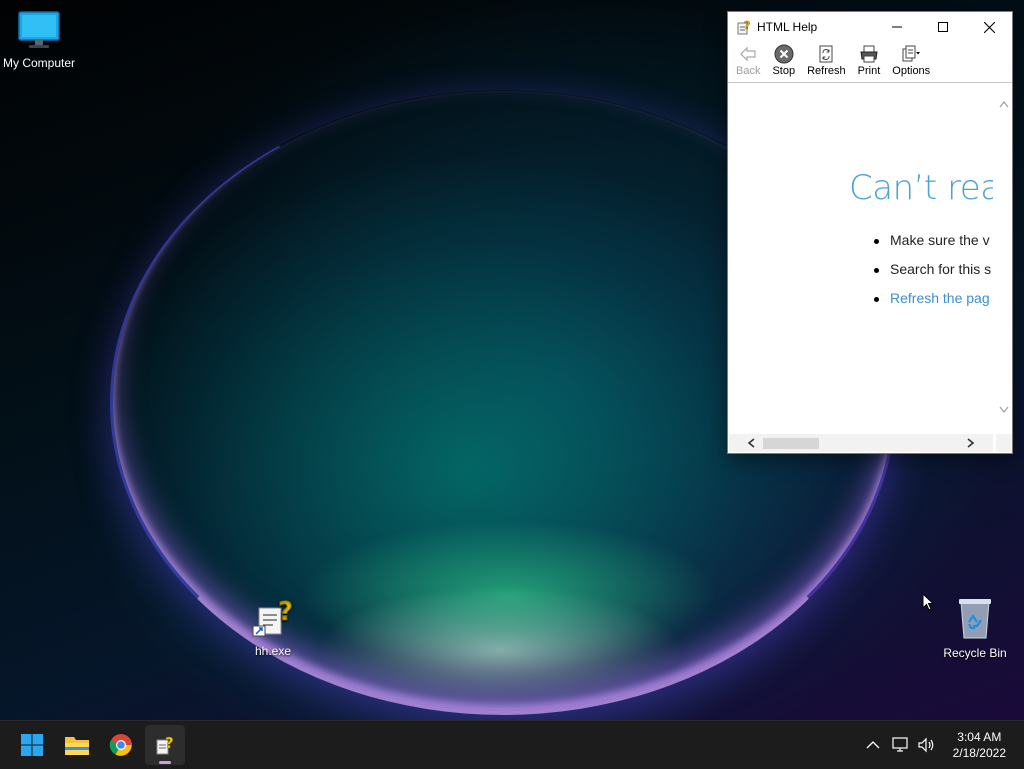 Image resolution: width=1024 pixels, height=769 pixels. I want to click on print-button: Print, so click(869, 59).